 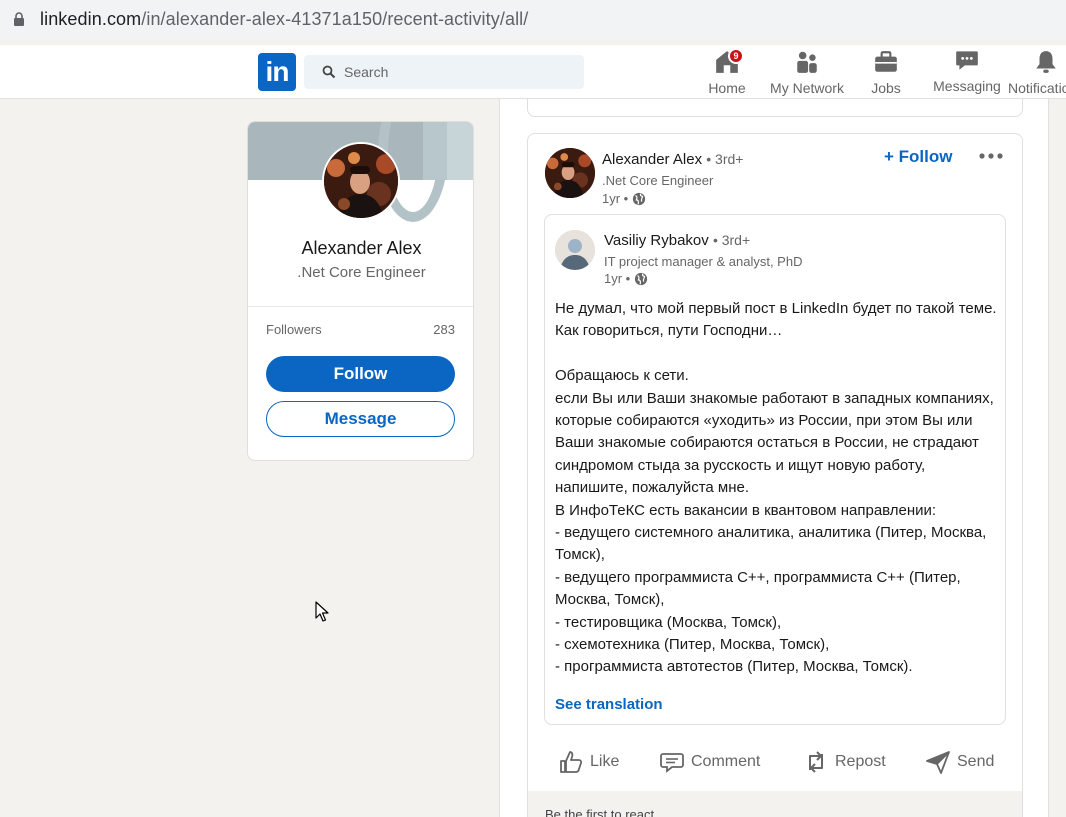 I want to click on default-avatar-icon, so click(x=575, y=250).